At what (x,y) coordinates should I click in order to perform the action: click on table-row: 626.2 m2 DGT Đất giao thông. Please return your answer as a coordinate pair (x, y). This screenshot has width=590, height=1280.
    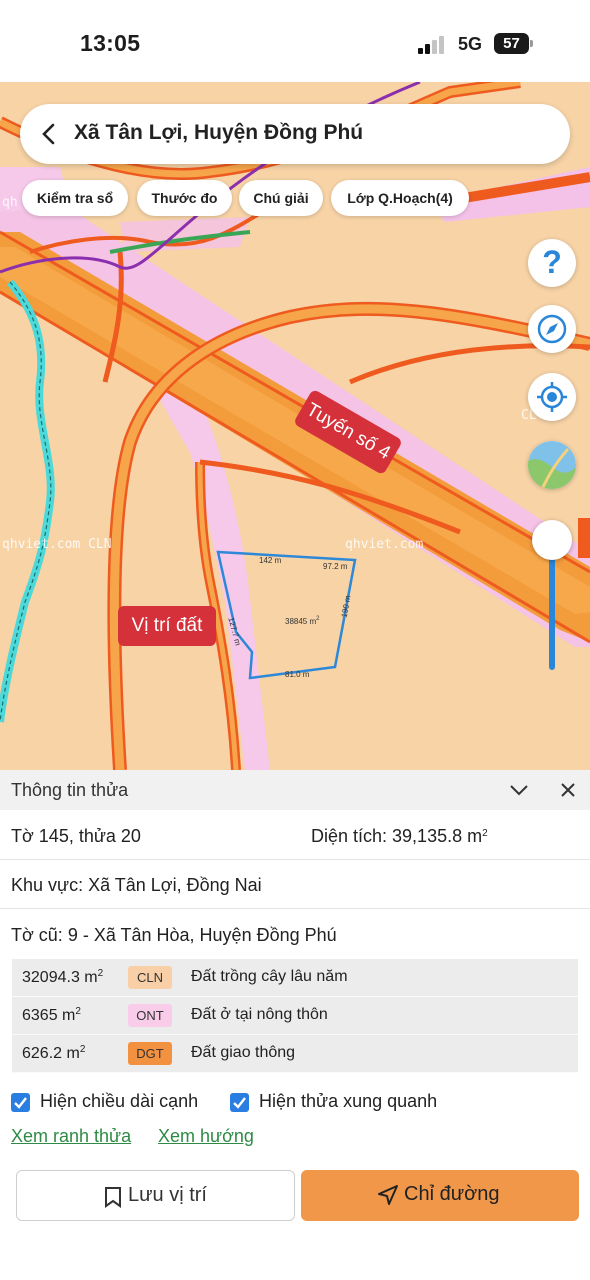
    Looking at the image, I should click on (295, 1054).